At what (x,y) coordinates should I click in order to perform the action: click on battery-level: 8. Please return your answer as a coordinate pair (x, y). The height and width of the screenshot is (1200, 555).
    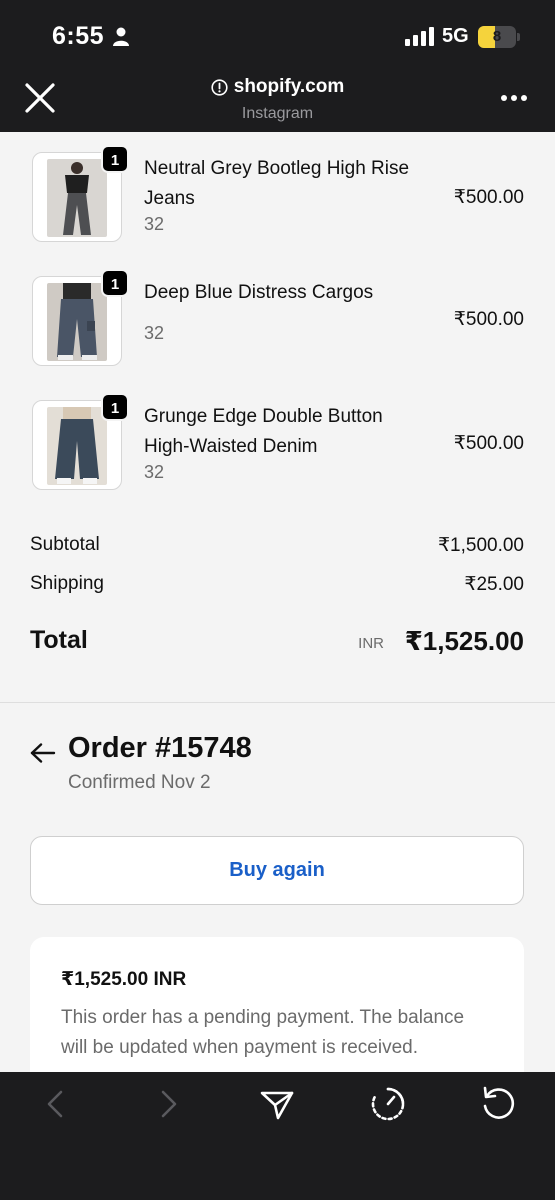
    Looking at the image, I should click on (497, 36).